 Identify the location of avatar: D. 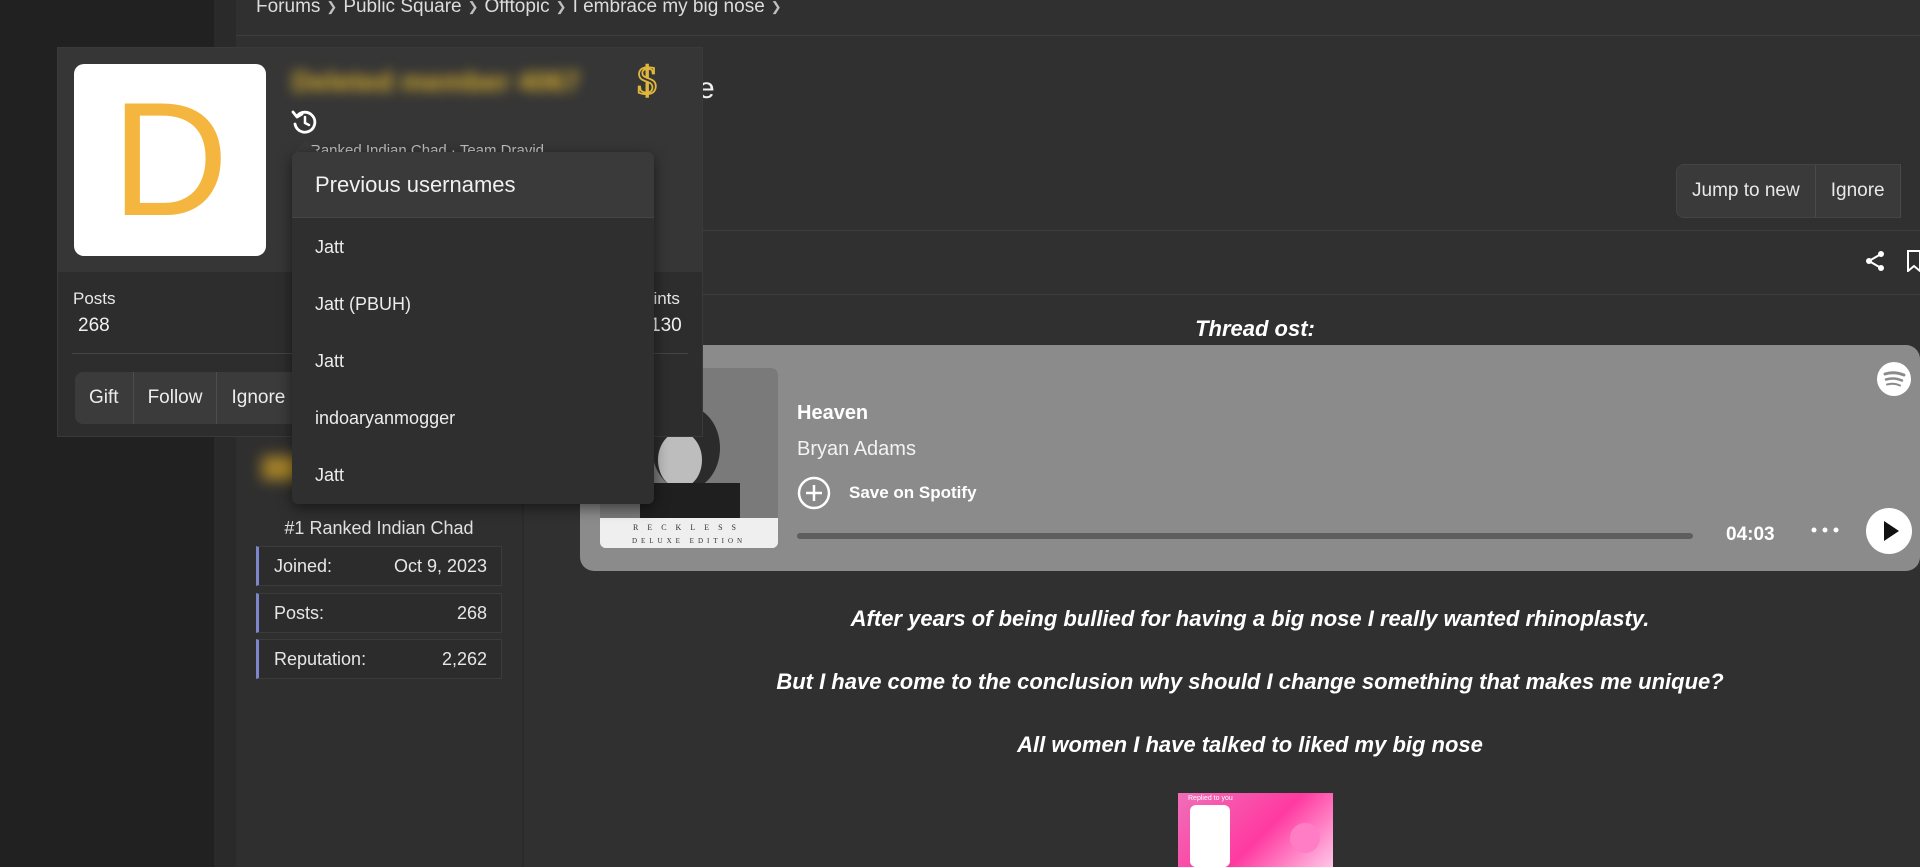
(170, 160).